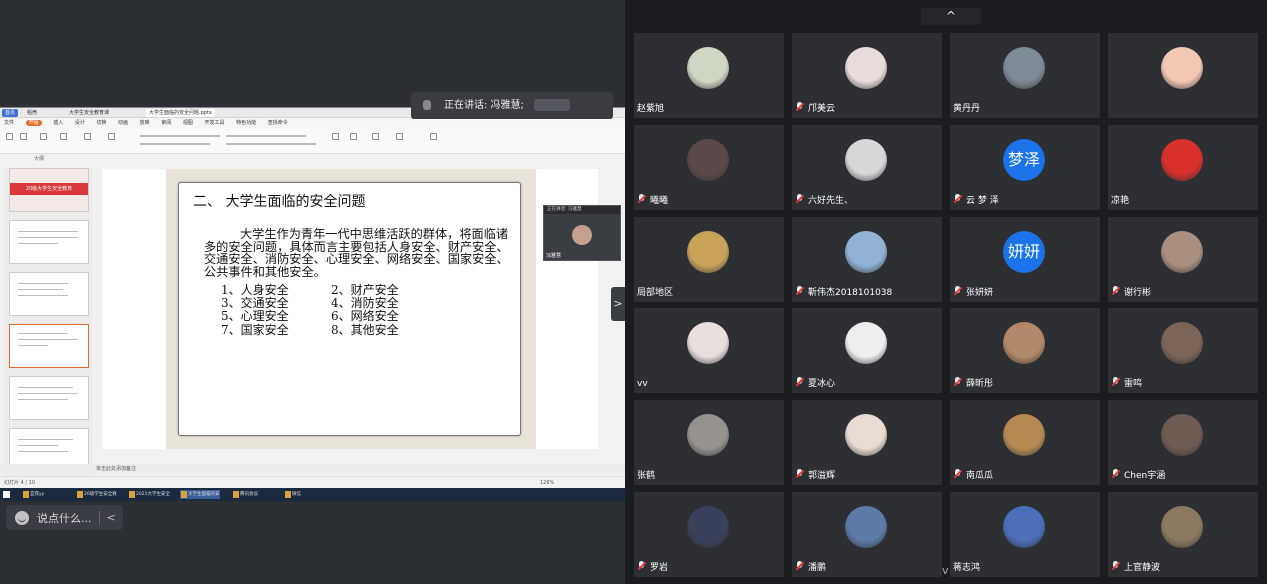 The height and width of the screenshot is (584, 1267). I want to click on participant-tile: 潘鹏, so click(867, 534).